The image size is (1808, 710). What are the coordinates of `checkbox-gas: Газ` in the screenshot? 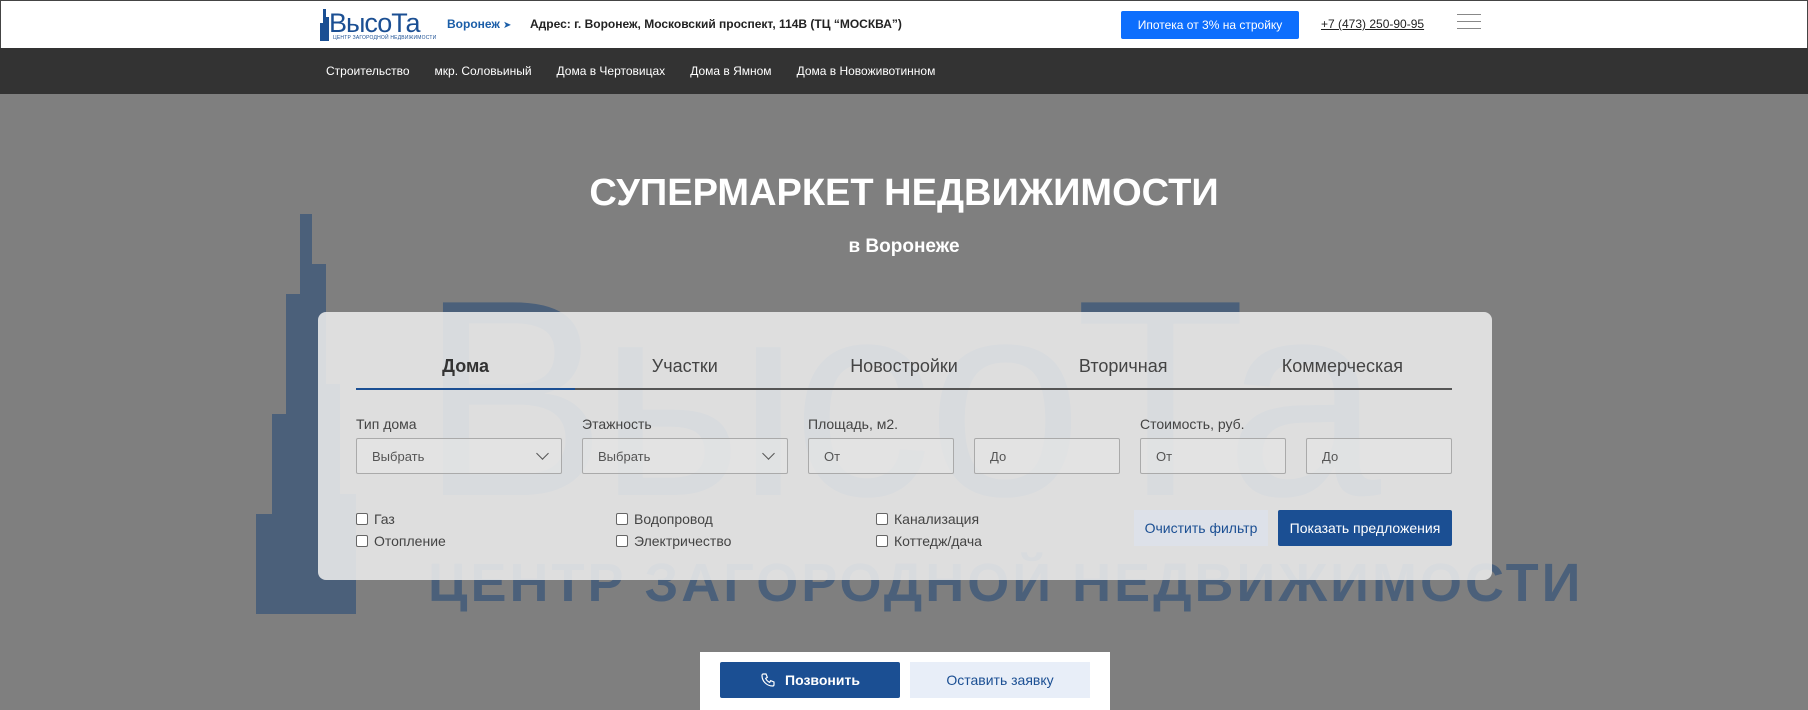 It's located at (375, 519).